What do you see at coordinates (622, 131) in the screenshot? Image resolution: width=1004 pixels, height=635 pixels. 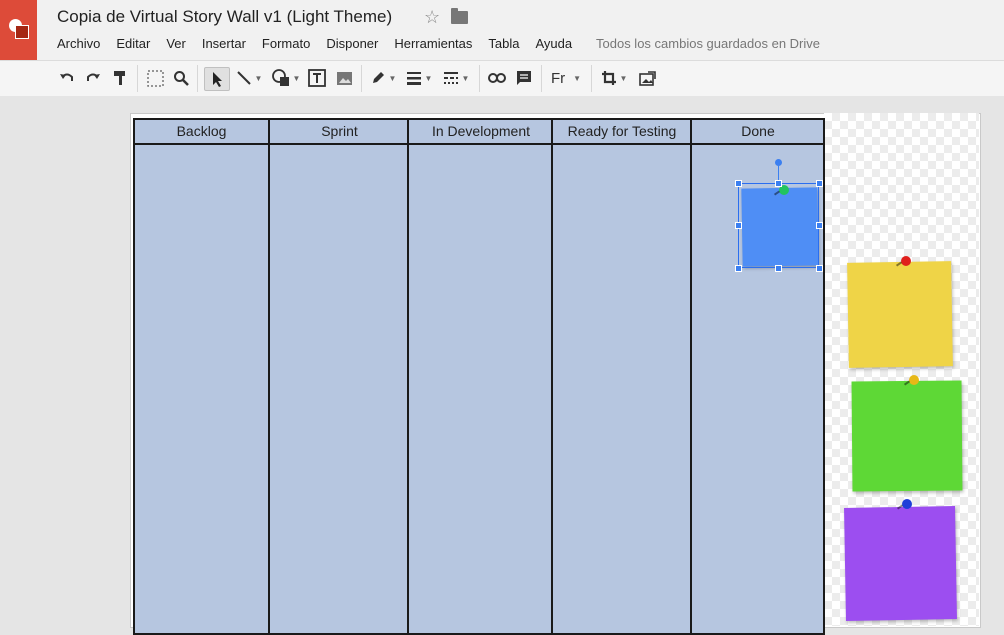 I see `column-header-ready-for-testing: Ready for Testing` at bounding box center [622, 131].